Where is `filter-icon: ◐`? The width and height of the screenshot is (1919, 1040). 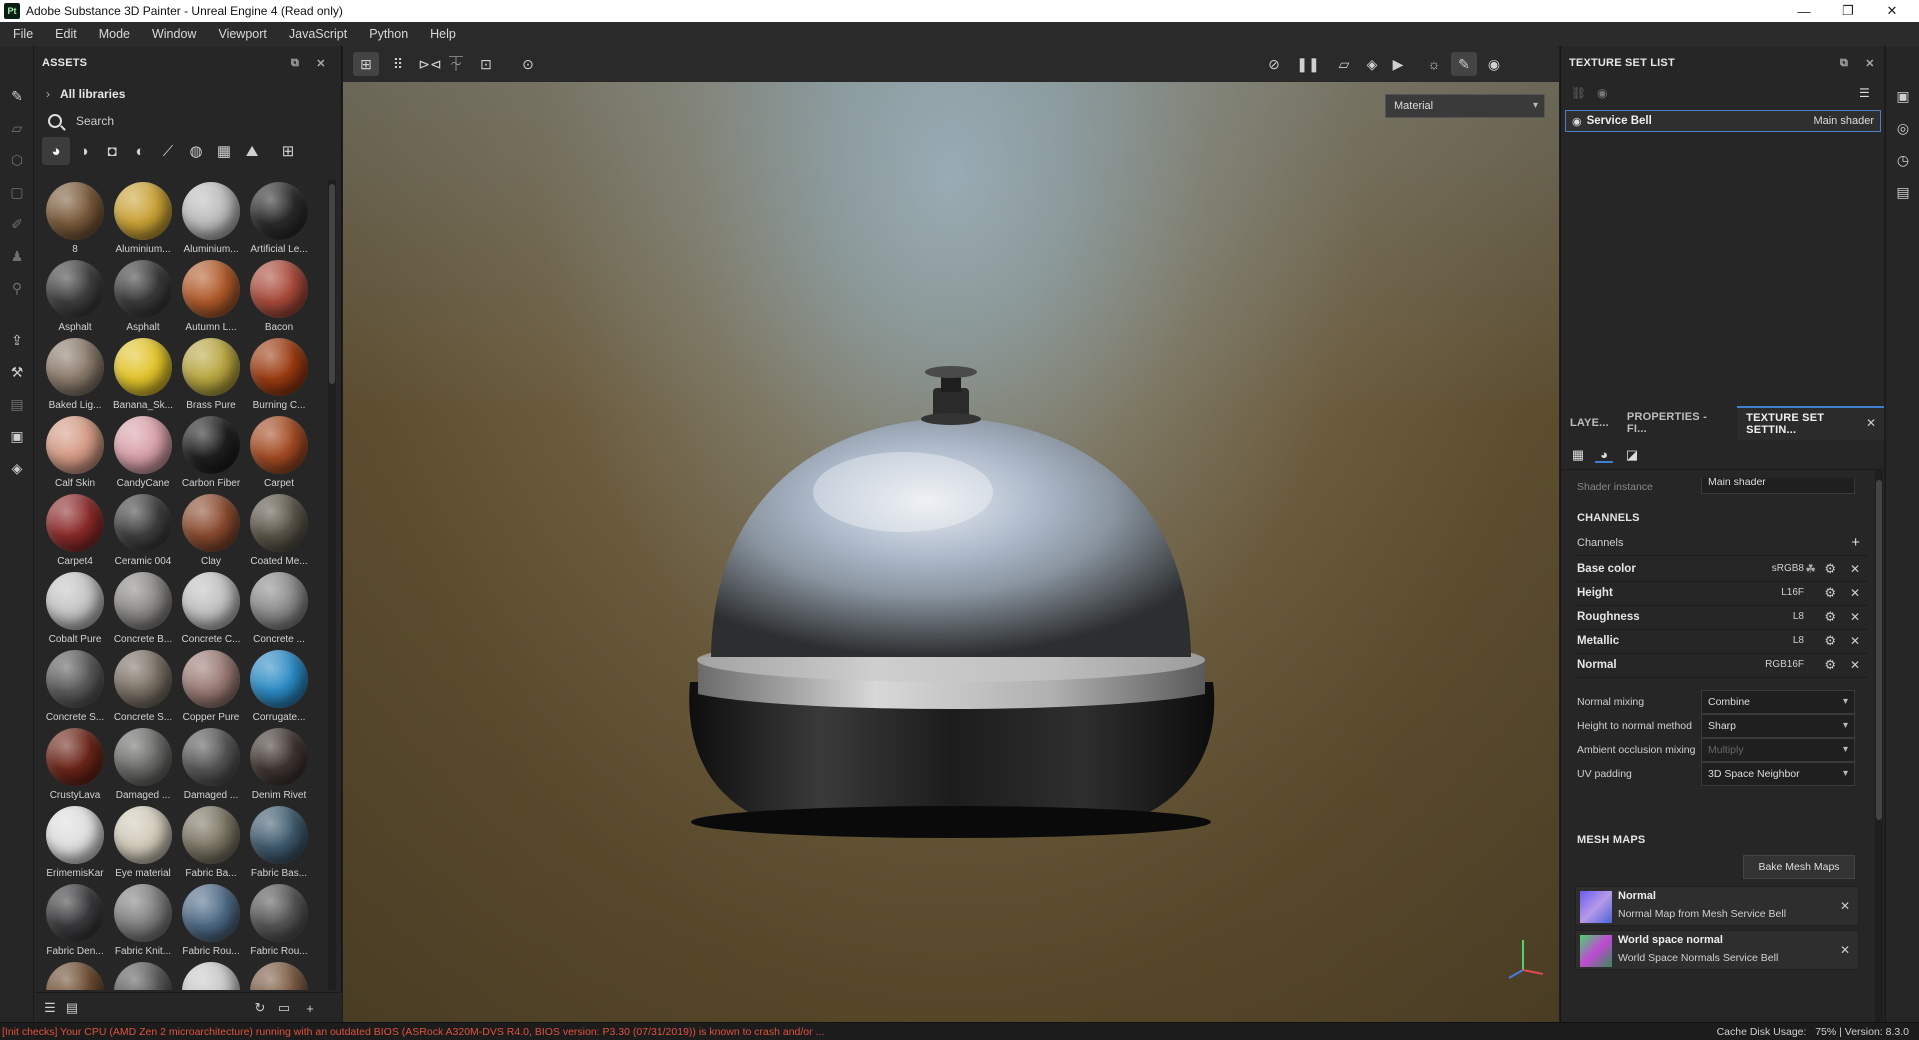 filter-icon: ◐ is located at coordinates (140, 151).